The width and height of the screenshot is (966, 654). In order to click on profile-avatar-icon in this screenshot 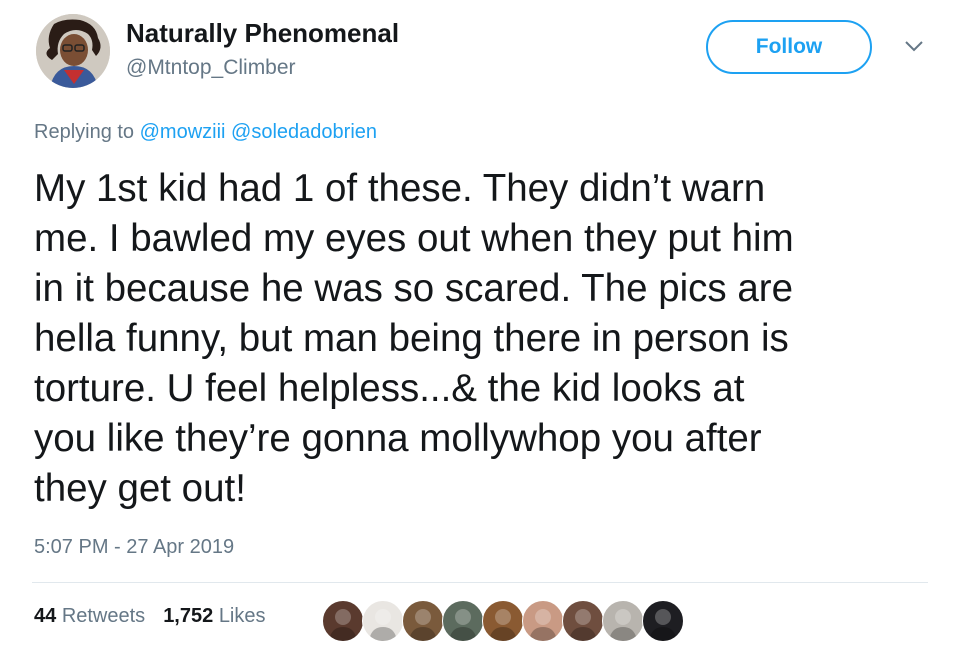, I will do `click(73, 51)`.